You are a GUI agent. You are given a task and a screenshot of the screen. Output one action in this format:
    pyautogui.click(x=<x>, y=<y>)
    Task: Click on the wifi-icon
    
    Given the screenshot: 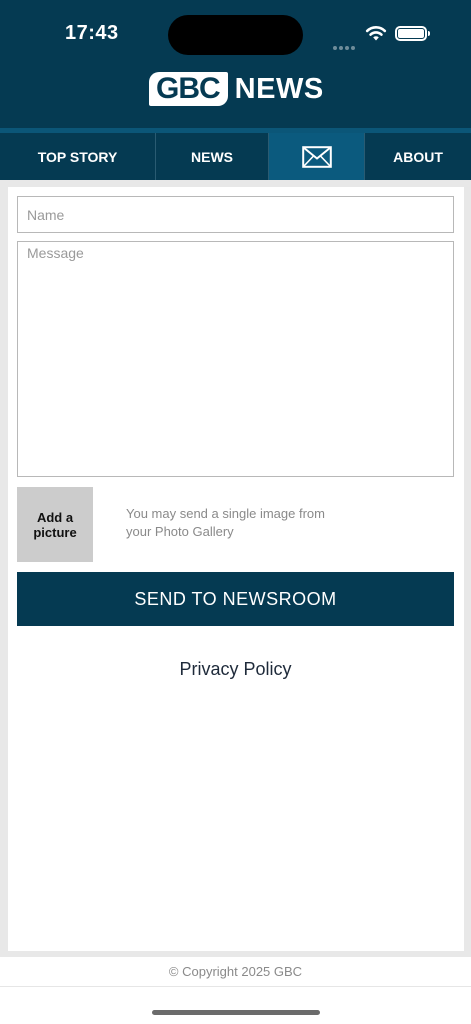 What is the action you would take?
    pyautogui.click(x=376, y=33)
    